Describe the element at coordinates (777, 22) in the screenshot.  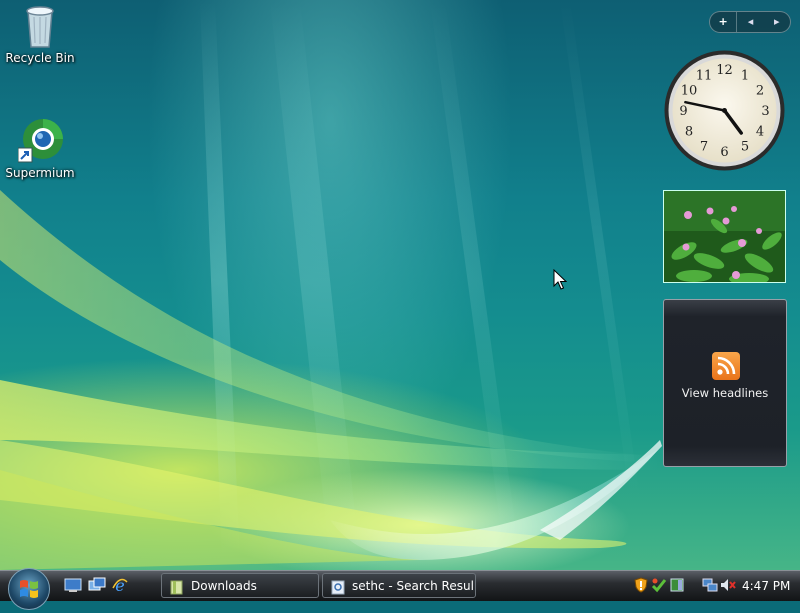
I see `next-page-button: ▸` at that location.